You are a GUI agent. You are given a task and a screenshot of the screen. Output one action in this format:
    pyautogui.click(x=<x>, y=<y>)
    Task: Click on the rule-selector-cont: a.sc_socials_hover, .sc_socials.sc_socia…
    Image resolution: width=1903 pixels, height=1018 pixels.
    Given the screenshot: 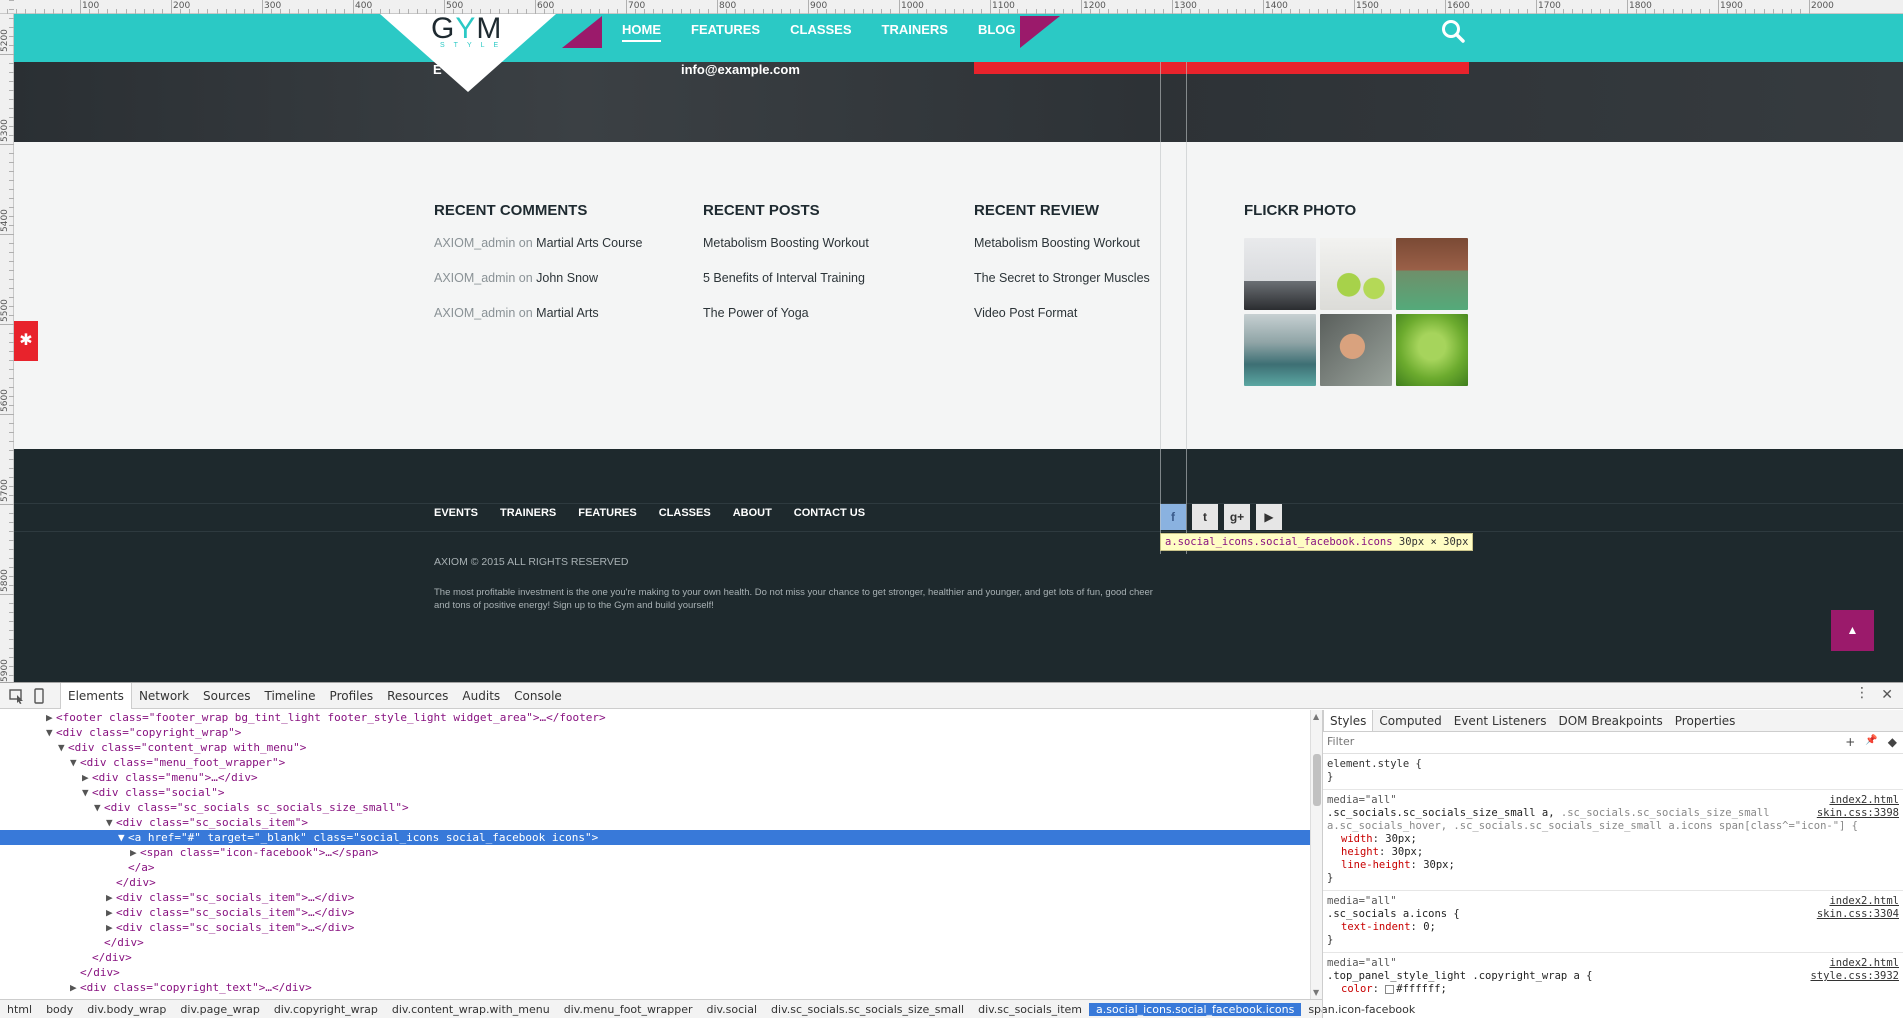 What is the action you would take?
    pyautogui.click(x=1613, y=826)
    